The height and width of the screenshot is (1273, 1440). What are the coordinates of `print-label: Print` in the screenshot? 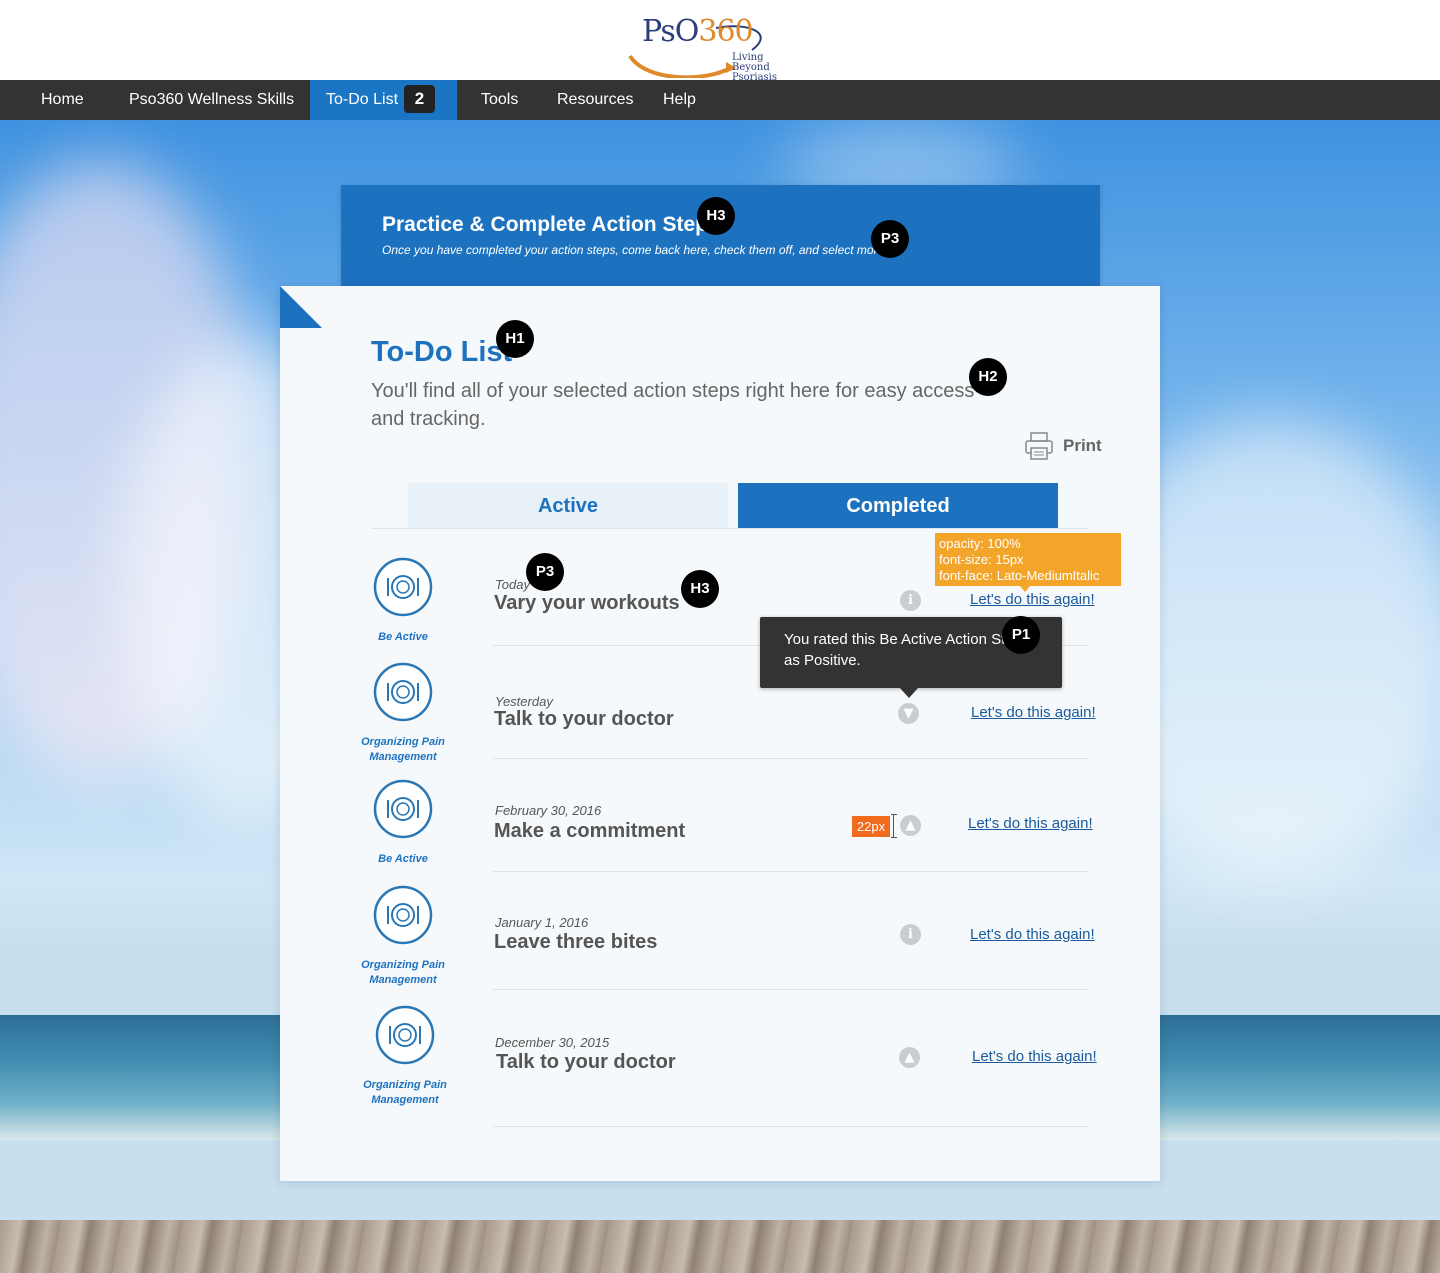 It's located at (1082, 445).